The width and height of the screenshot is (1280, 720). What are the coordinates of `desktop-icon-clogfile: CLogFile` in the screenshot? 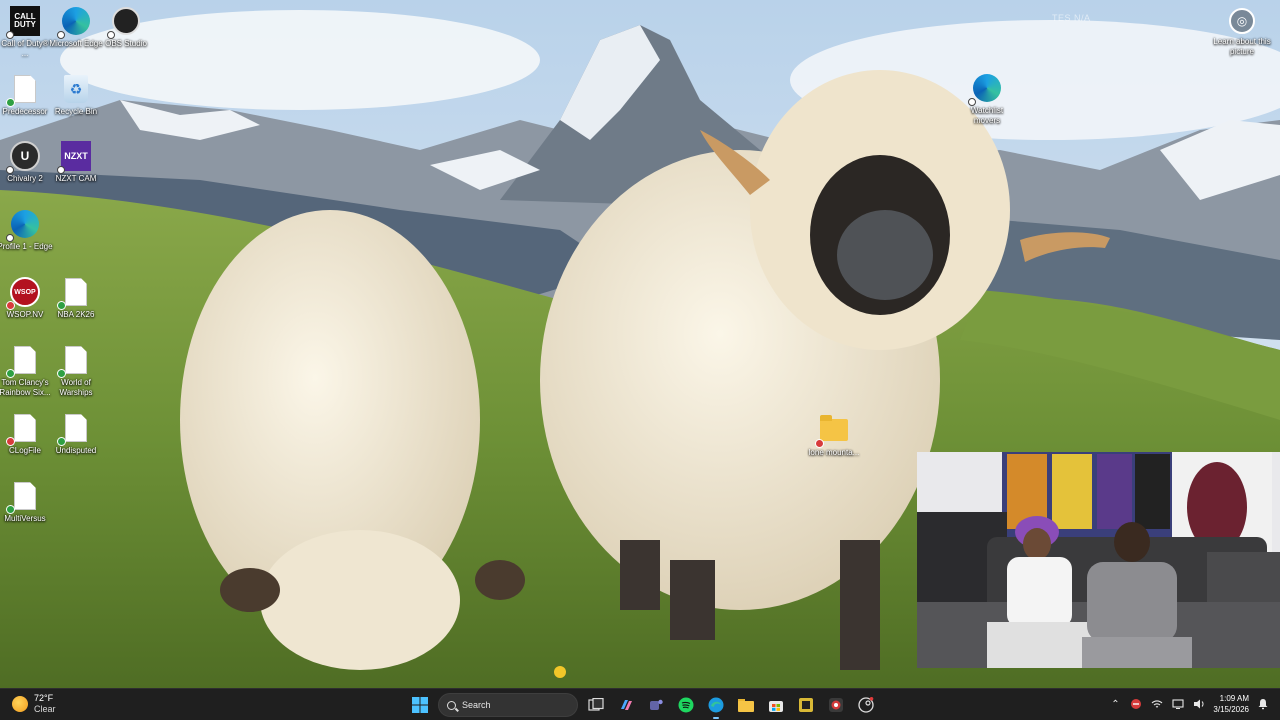 It's located at (25, 434).